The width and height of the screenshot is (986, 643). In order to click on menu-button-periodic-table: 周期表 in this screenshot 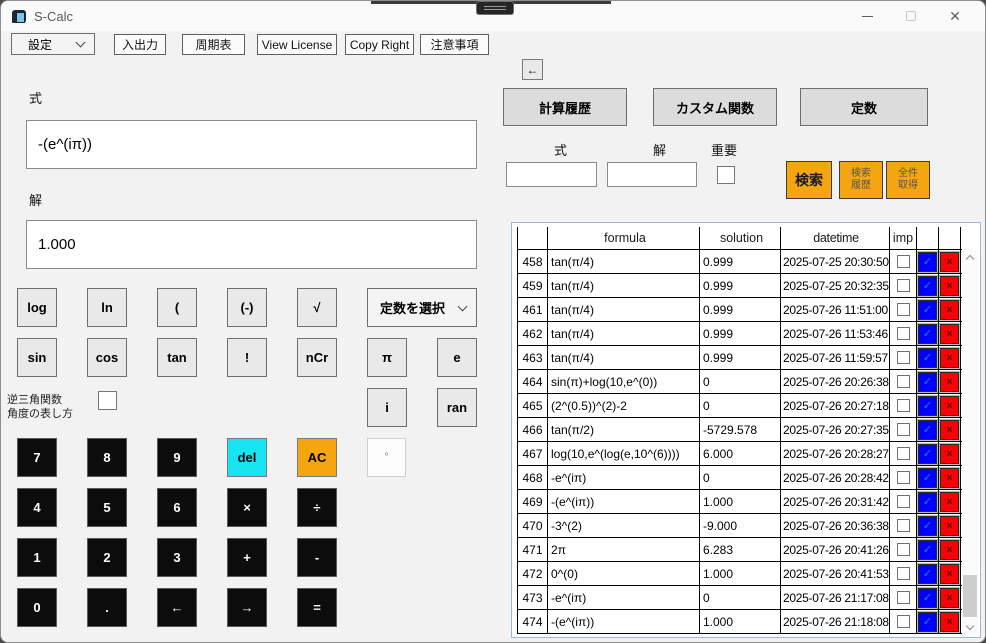, I will do `click(213, 44)`.